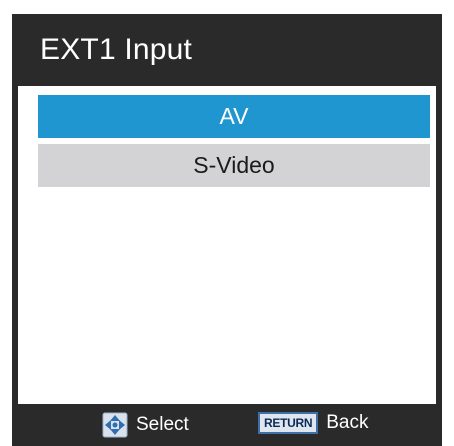 The height and width of the screenshot is (446, 454). Describe the element at coordinates (347, 422) in the screenshot. I see `back-label: Back` at that location.